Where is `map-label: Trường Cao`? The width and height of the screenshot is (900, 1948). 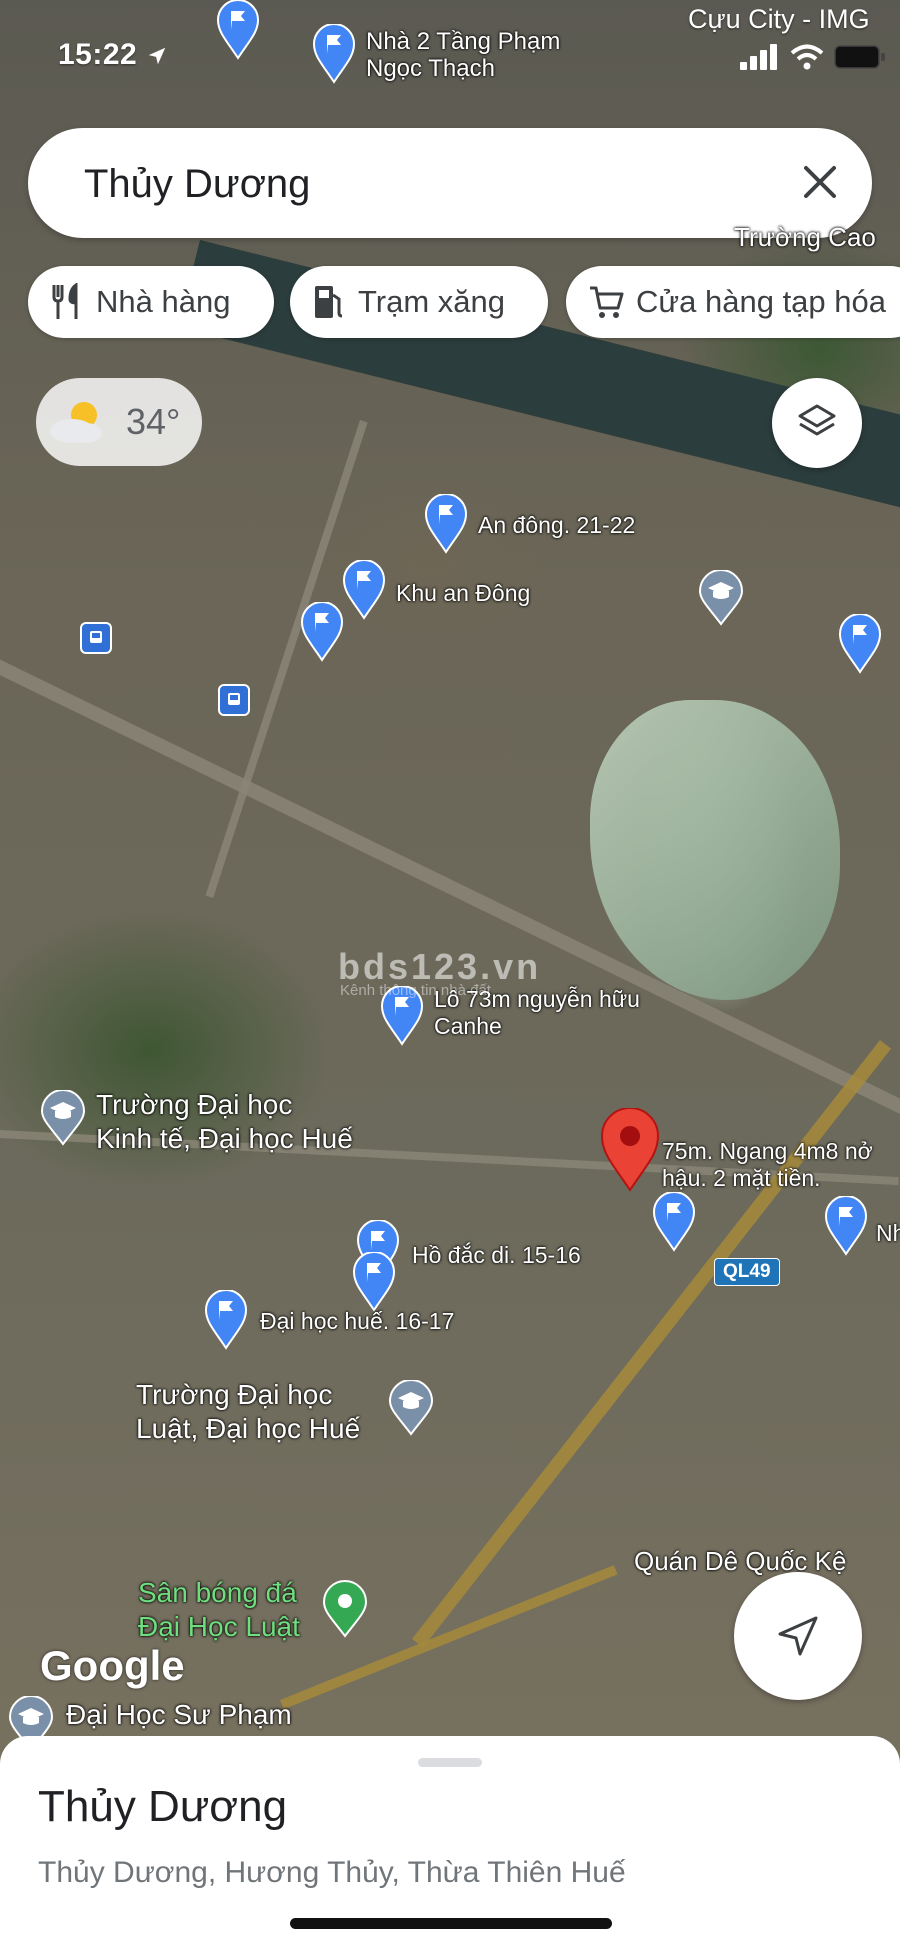 map-label: Trường Cao is located at coordinates (805, 237).